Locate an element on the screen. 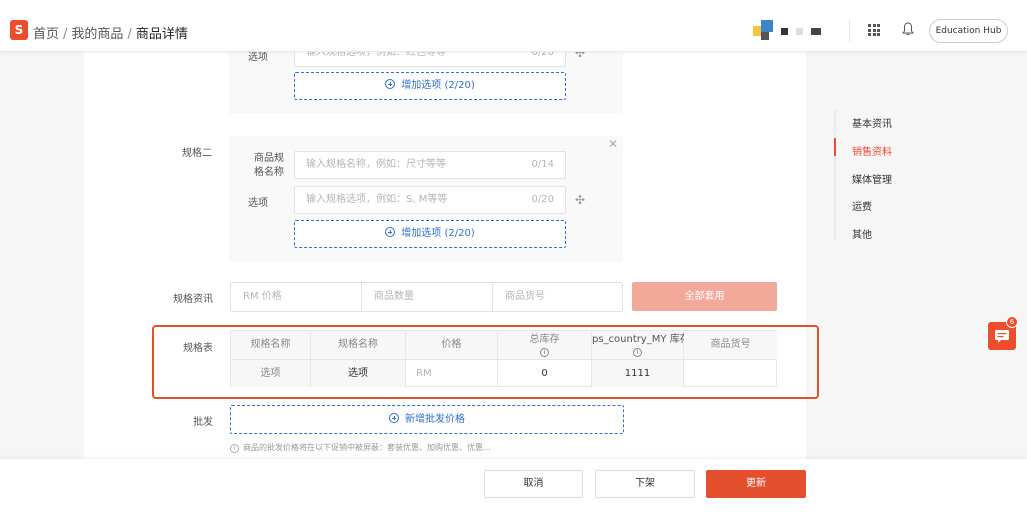 This screenshot has width=1027, height=519. variation2-title: 规格二 is located at coordinates (197, 153).